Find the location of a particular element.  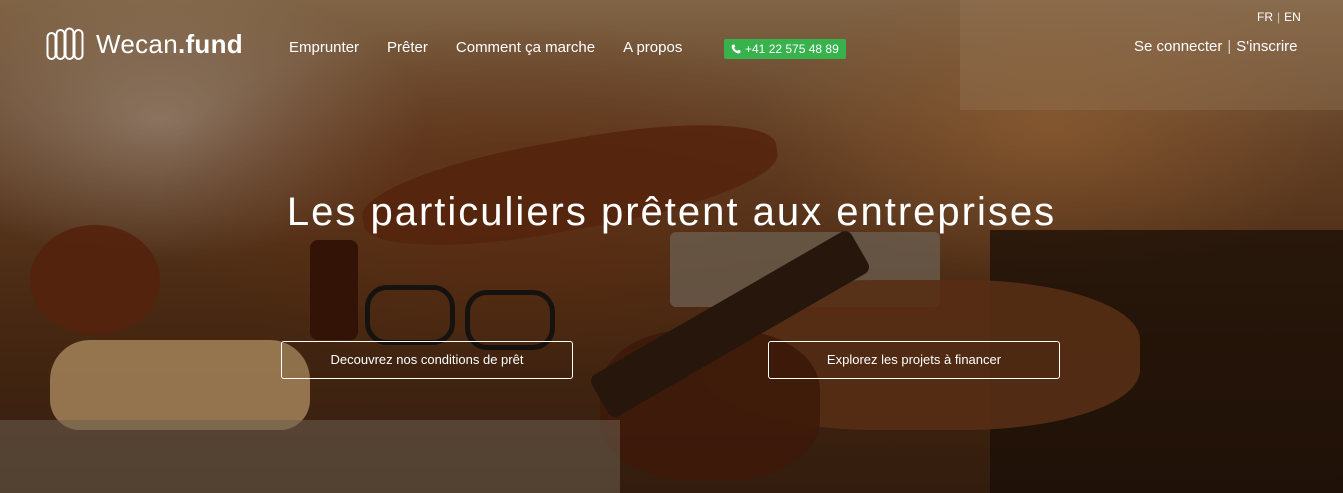

brand-logo: Wecan.fund is located at coordinates (144, 44).